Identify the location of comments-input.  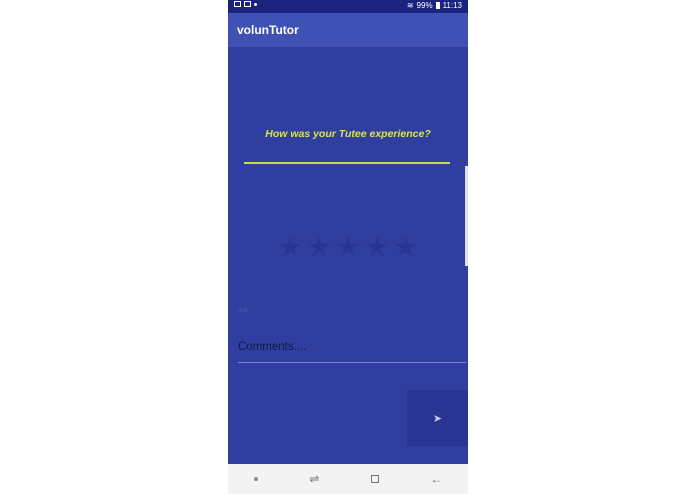
(352, 347).